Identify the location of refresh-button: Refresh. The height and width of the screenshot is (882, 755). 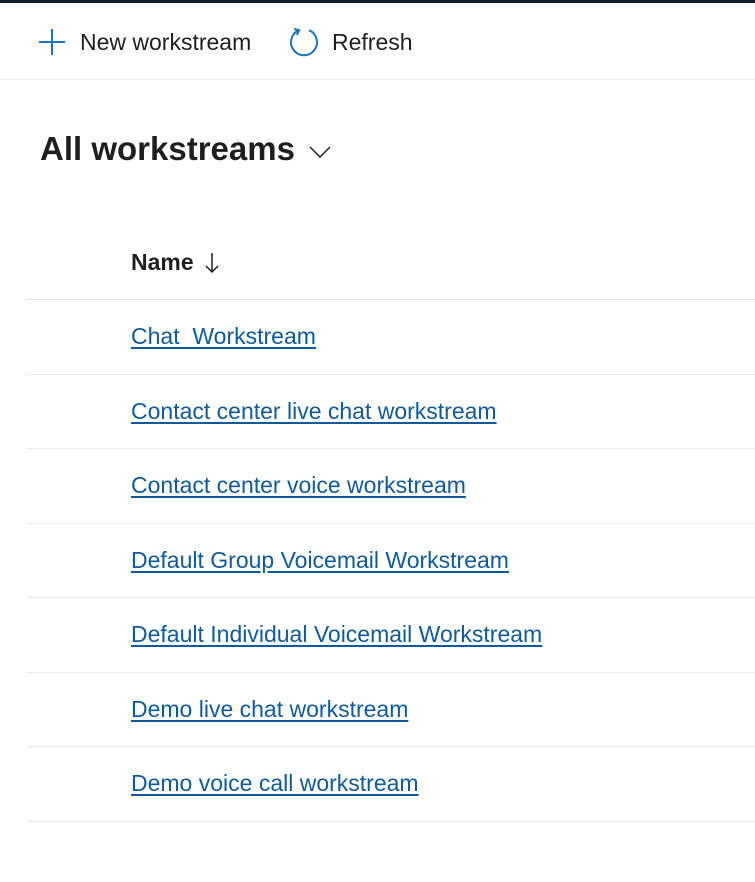
(350, 42).